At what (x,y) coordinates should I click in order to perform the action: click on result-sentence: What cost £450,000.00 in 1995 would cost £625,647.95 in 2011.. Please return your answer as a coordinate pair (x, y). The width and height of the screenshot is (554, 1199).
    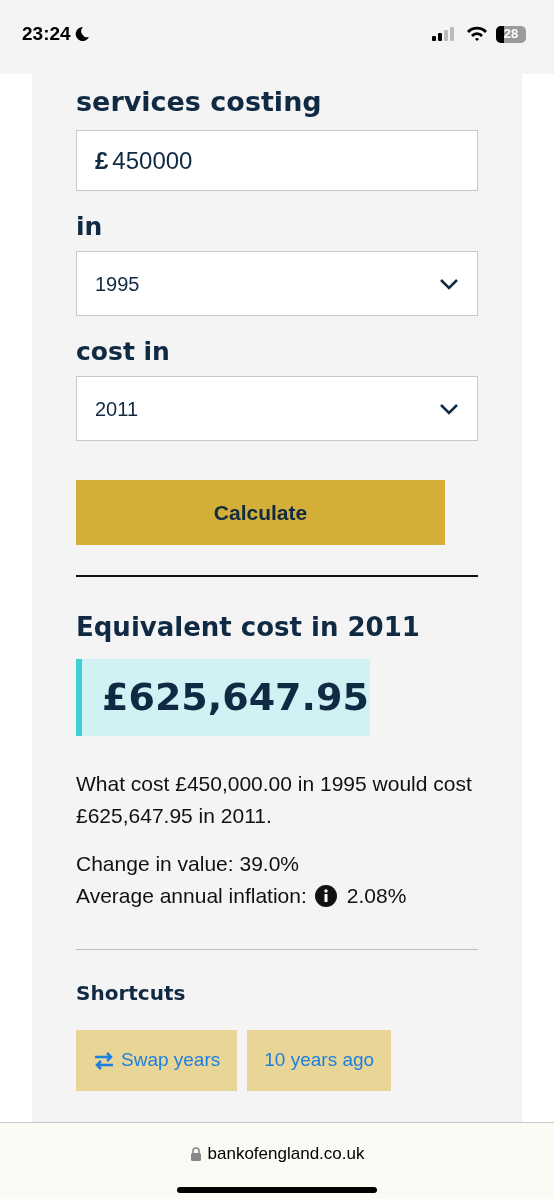
    Looking at the image, I should click on (274, 800).